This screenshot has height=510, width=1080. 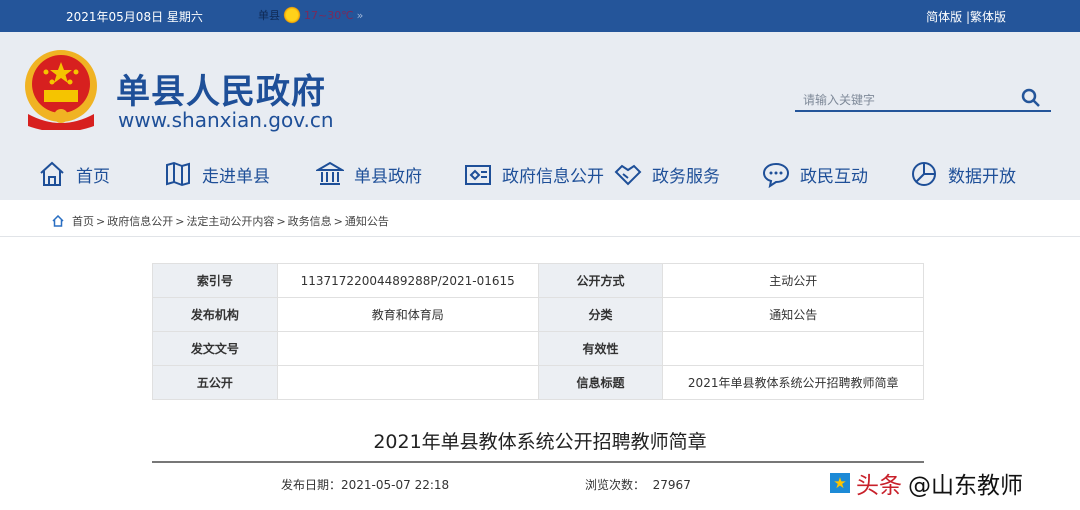 I want to click on publish-date: 发布日期：2021-05-07 22:18, so click(x=365, y=484).